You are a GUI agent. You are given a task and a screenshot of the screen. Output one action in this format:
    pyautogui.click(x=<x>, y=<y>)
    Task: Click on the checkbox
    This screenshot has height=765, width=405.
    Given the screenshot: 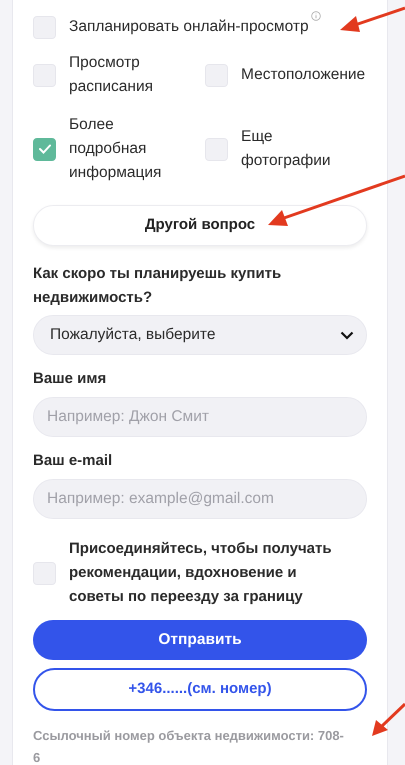 What is the action you would take?
    pyautogui.click(x=44, y=149)
    